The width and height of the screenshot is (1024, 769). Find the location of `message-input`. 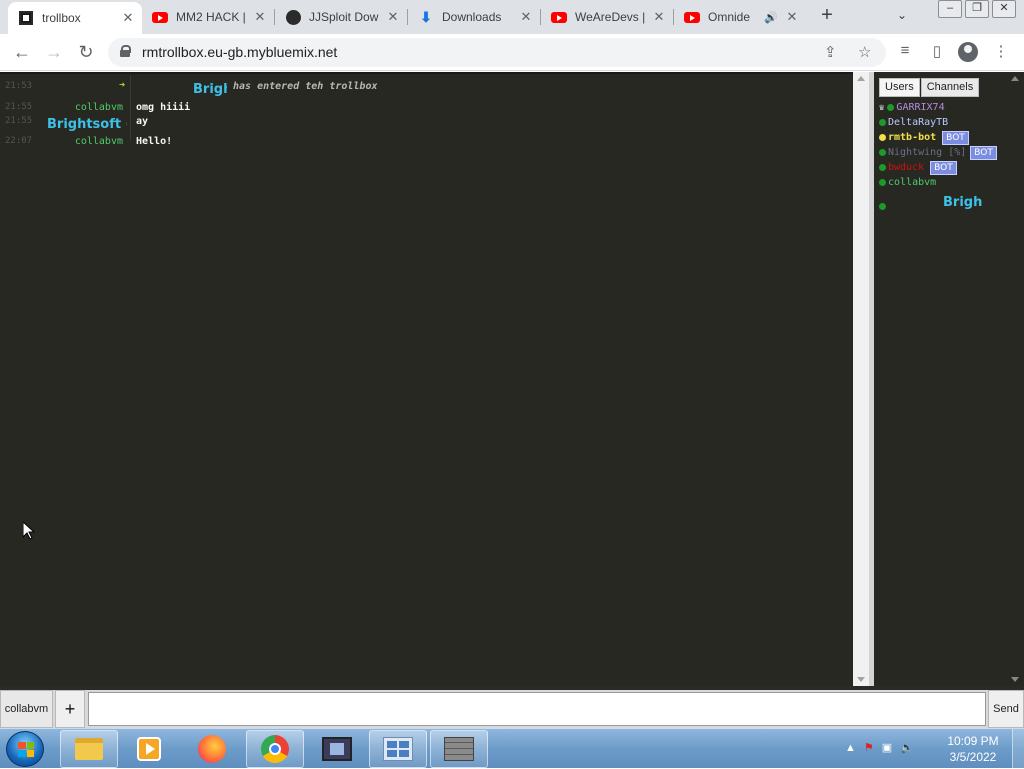

message-input is located at coordinates (537, 709).